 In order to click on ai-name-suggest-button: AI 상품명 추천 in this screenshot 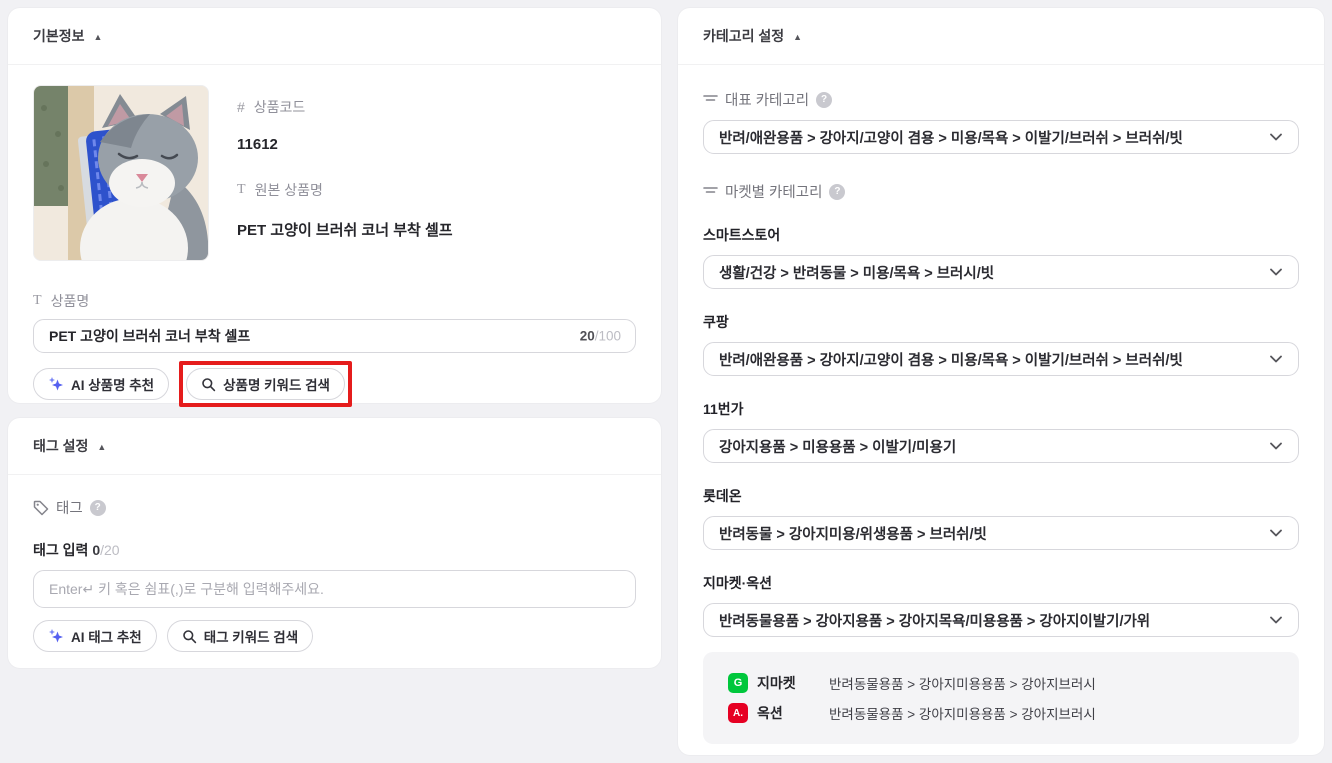, I will do `click(101, 384)`.